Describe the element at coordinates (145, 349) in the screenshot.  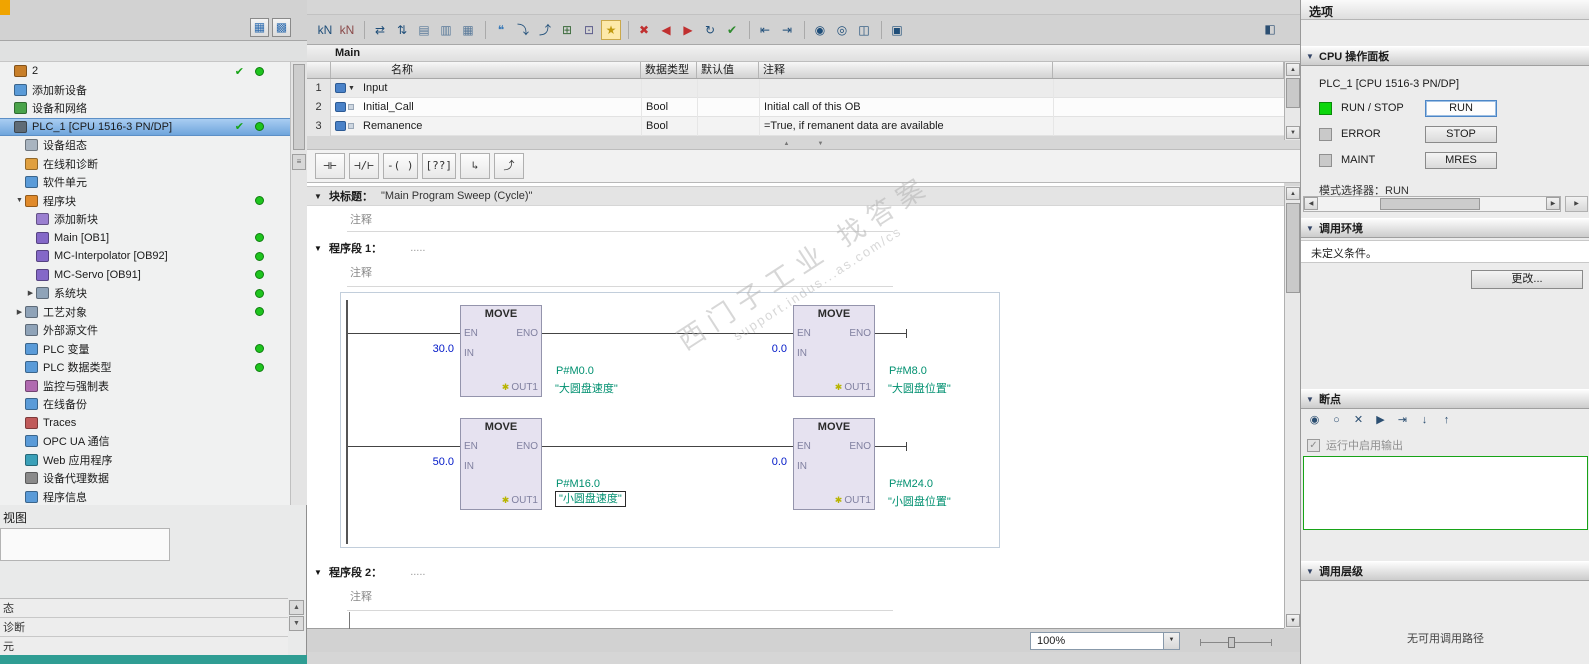
I see `tree-item-plc-tags: PLC 变量` at that location.